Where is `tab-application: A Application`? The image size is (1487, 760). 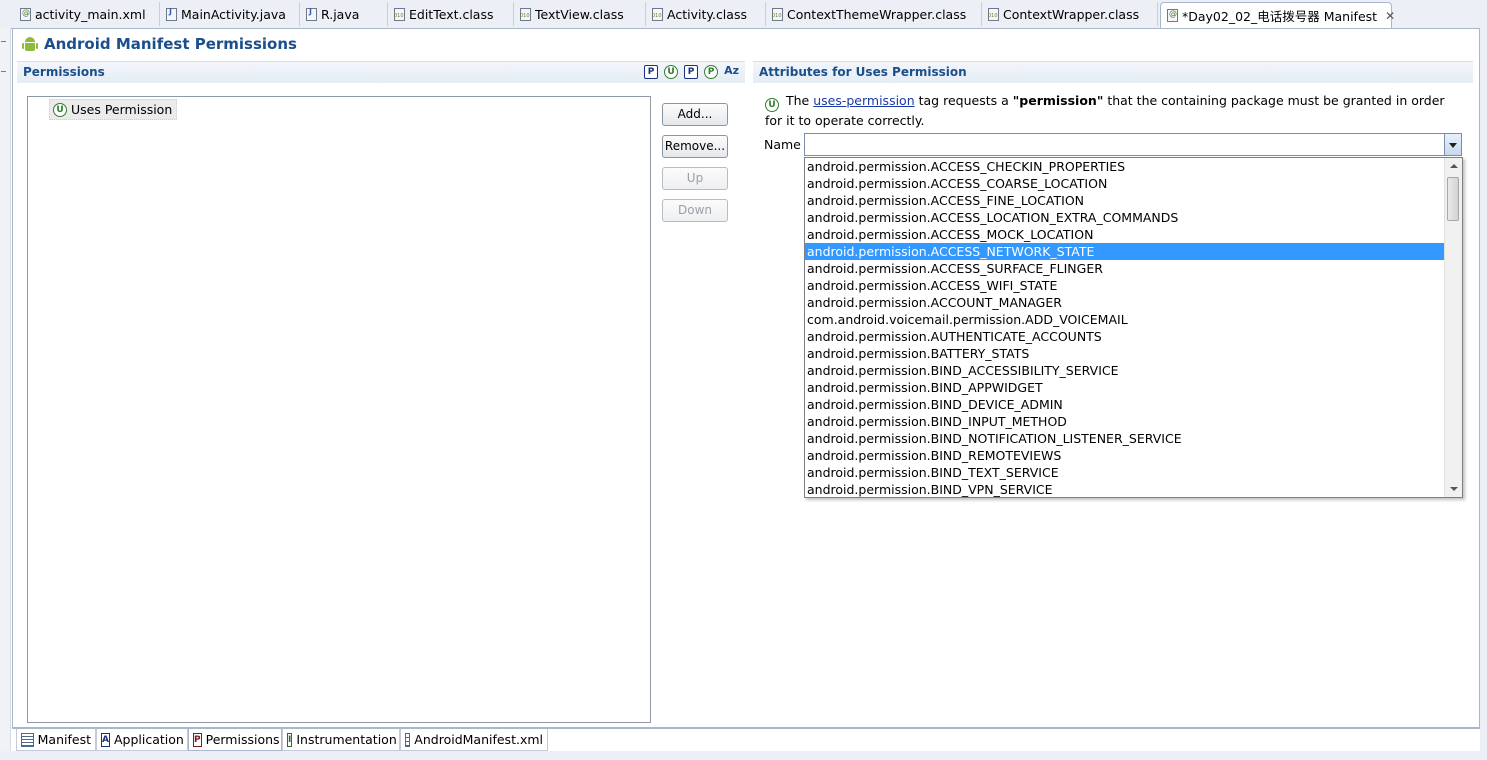
tab-application: A Application is located at coordinates (142, 740).